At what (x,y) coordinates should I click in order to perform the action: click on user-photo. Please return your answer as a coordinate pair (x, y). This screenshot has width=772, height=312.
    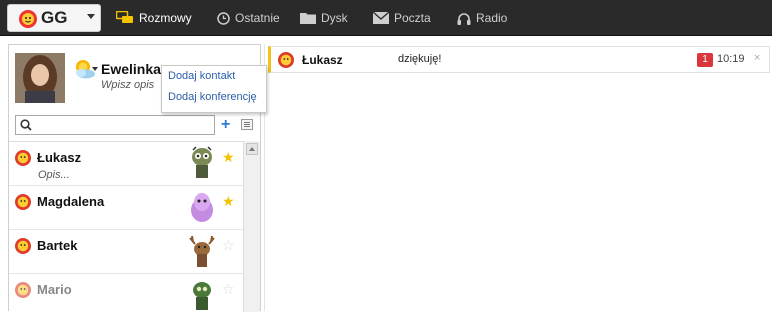
    Looking at the image, I should click on (40, 78).